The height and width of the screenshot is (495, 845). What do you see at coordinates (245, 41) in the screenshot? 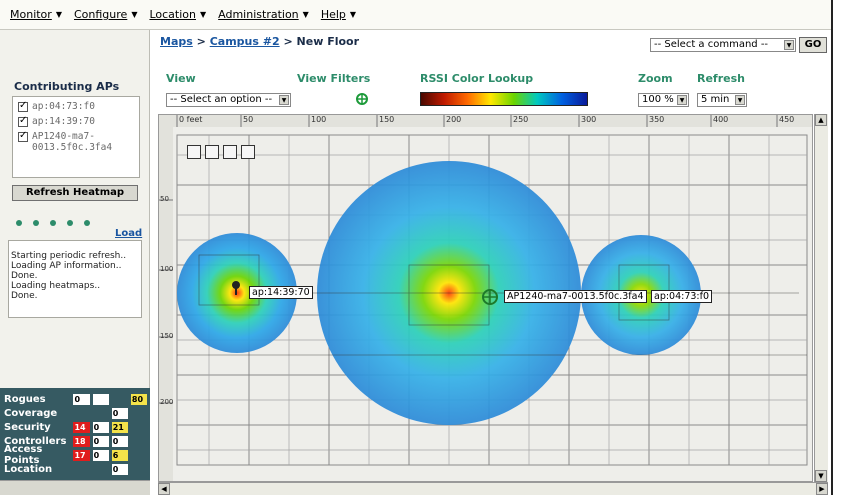
I see `breadcrumb-campus-link: Campus #2` at bounding box center [245, 41].